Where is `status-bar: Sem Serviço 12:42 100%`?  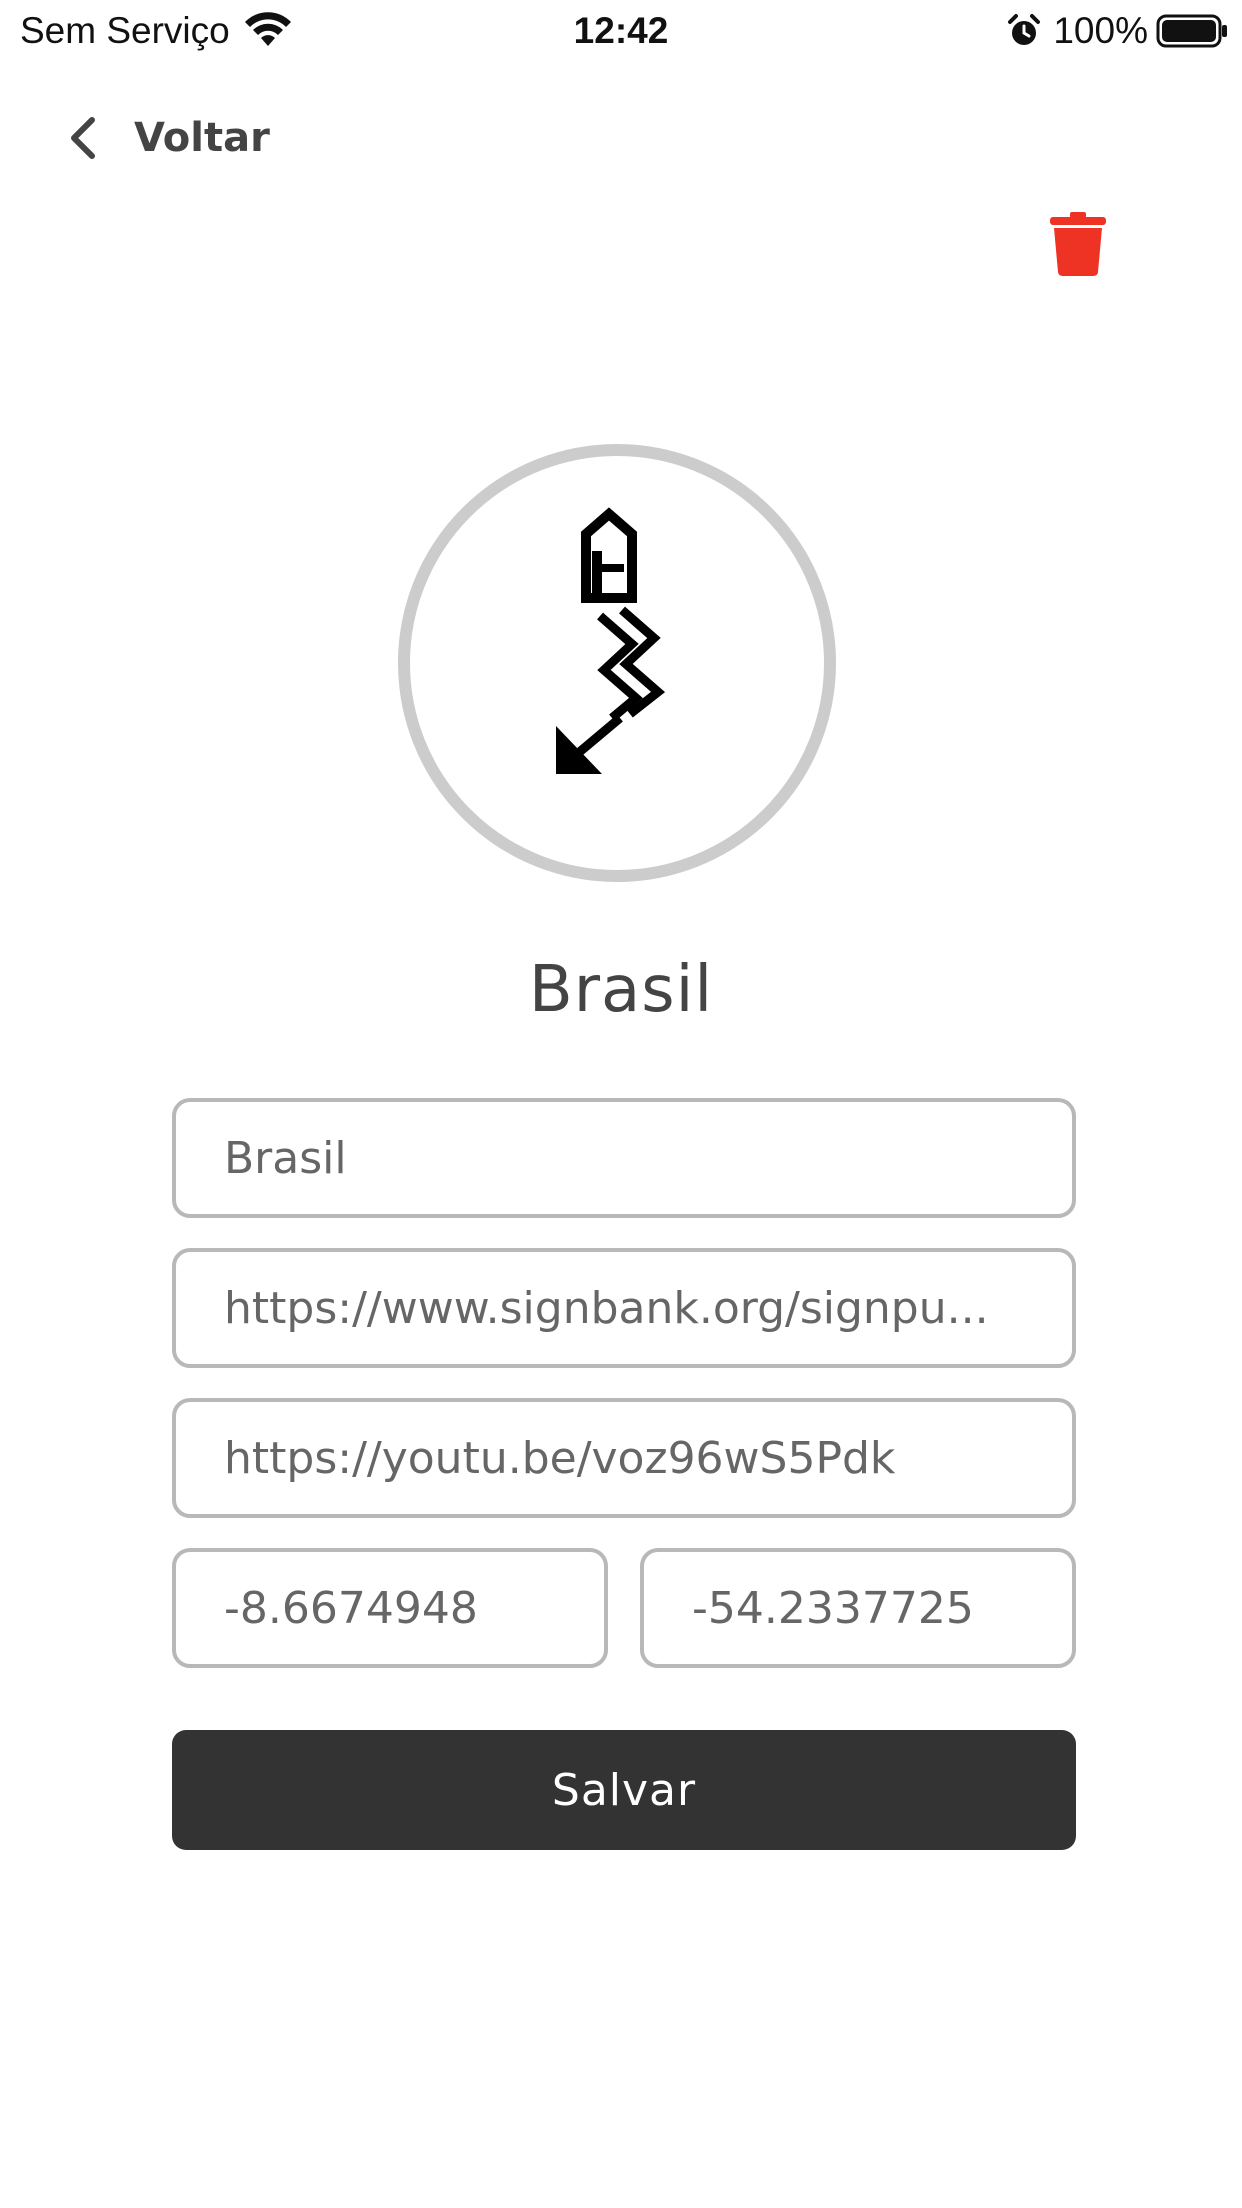
status-bar: Sem Serviço 12:42 100% is located at coordinates (621, 33).